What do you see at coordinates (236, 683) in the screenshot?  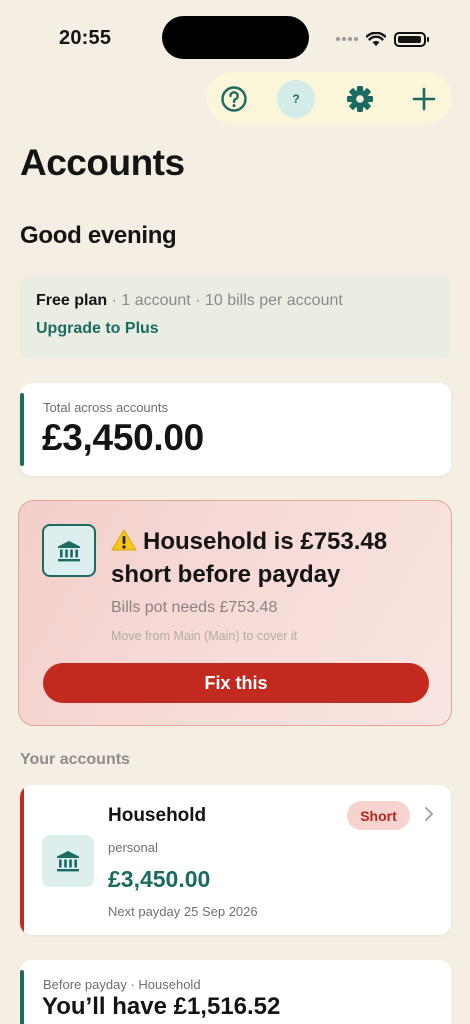 I see `fix-this-button: Fix this` at bounding box center [236, 683].